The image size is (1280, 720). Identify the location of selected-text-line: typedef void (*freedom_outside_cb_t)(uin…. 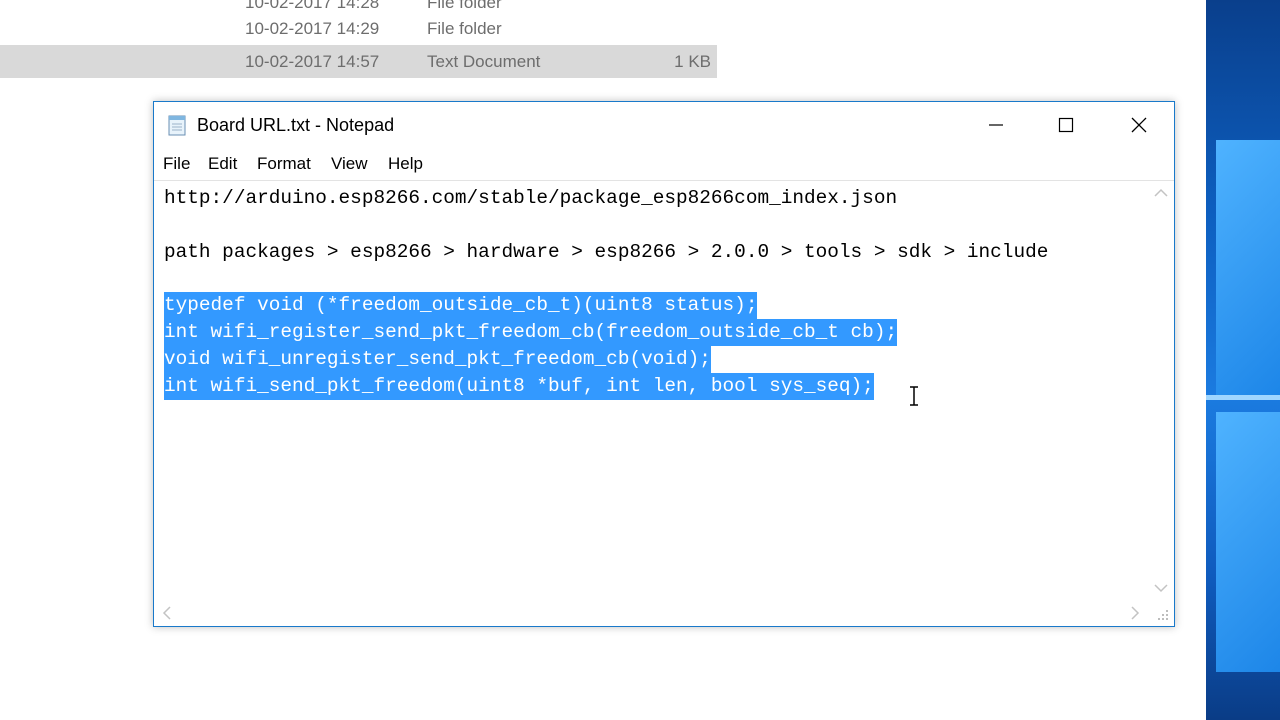
(461, 305).